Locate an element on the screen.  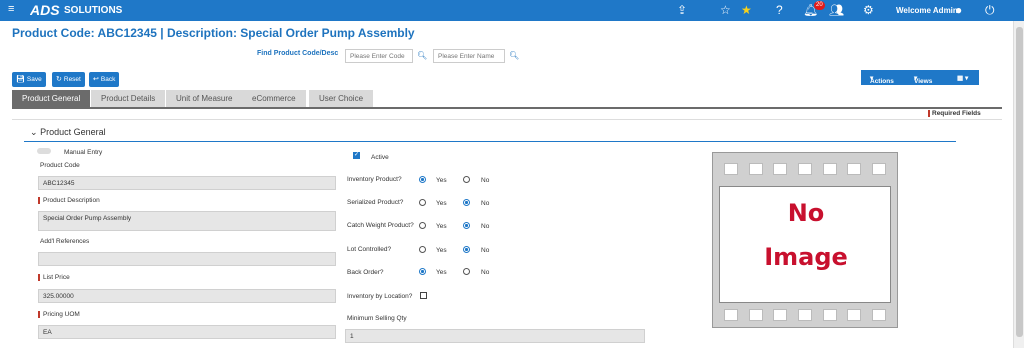
no-image-line1: No is located at coordinates (806, 213).